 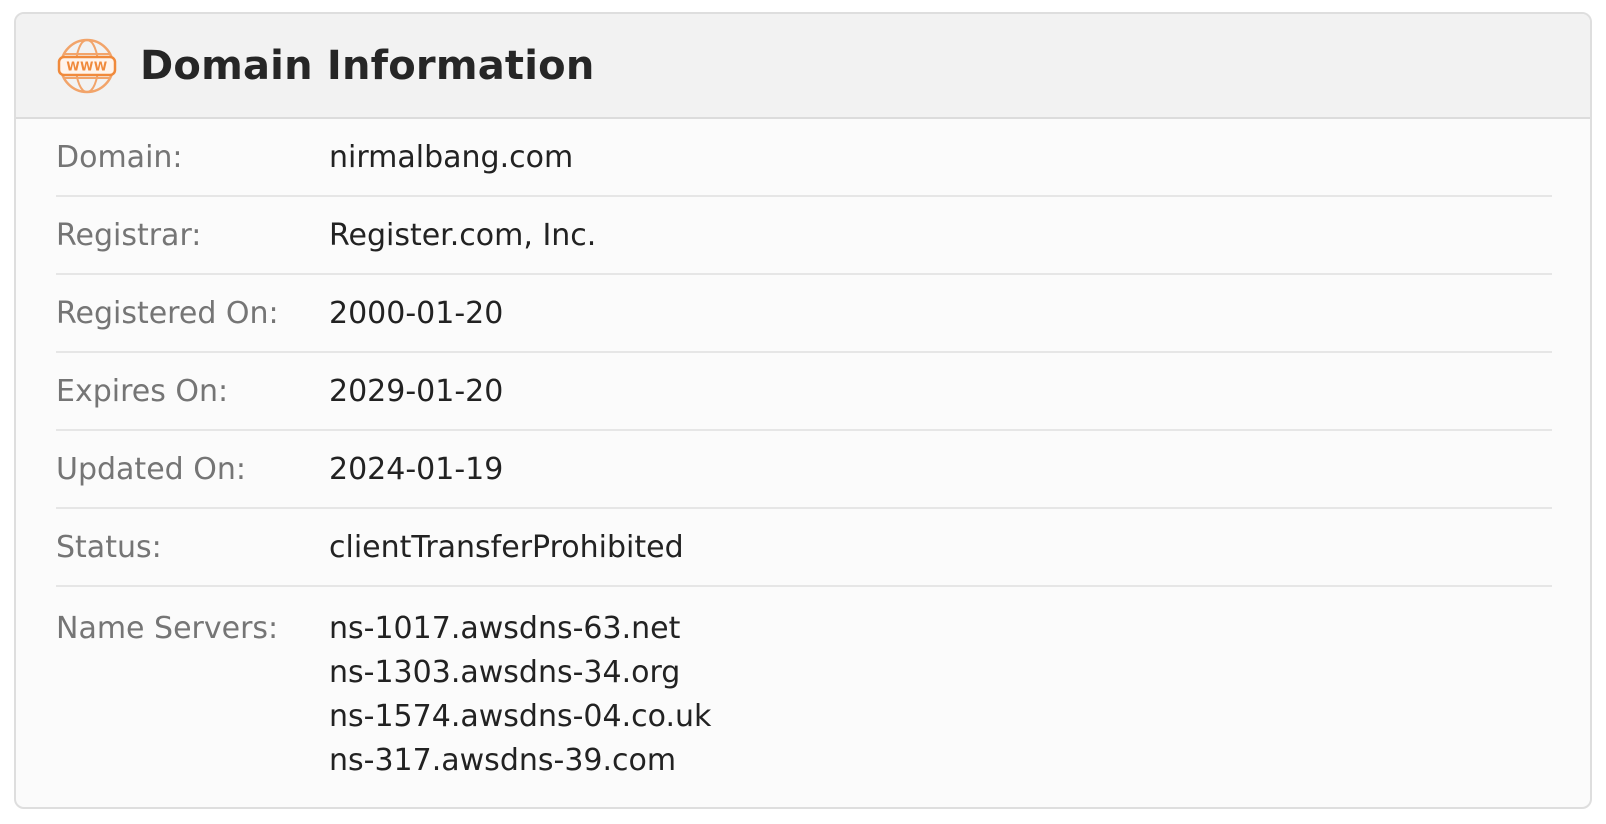 What do you see at coordinates (503, 760) in the screenshot?
I see `name-server-item: ns-317.awsdns-39.com` at bounding box center [503, 760].